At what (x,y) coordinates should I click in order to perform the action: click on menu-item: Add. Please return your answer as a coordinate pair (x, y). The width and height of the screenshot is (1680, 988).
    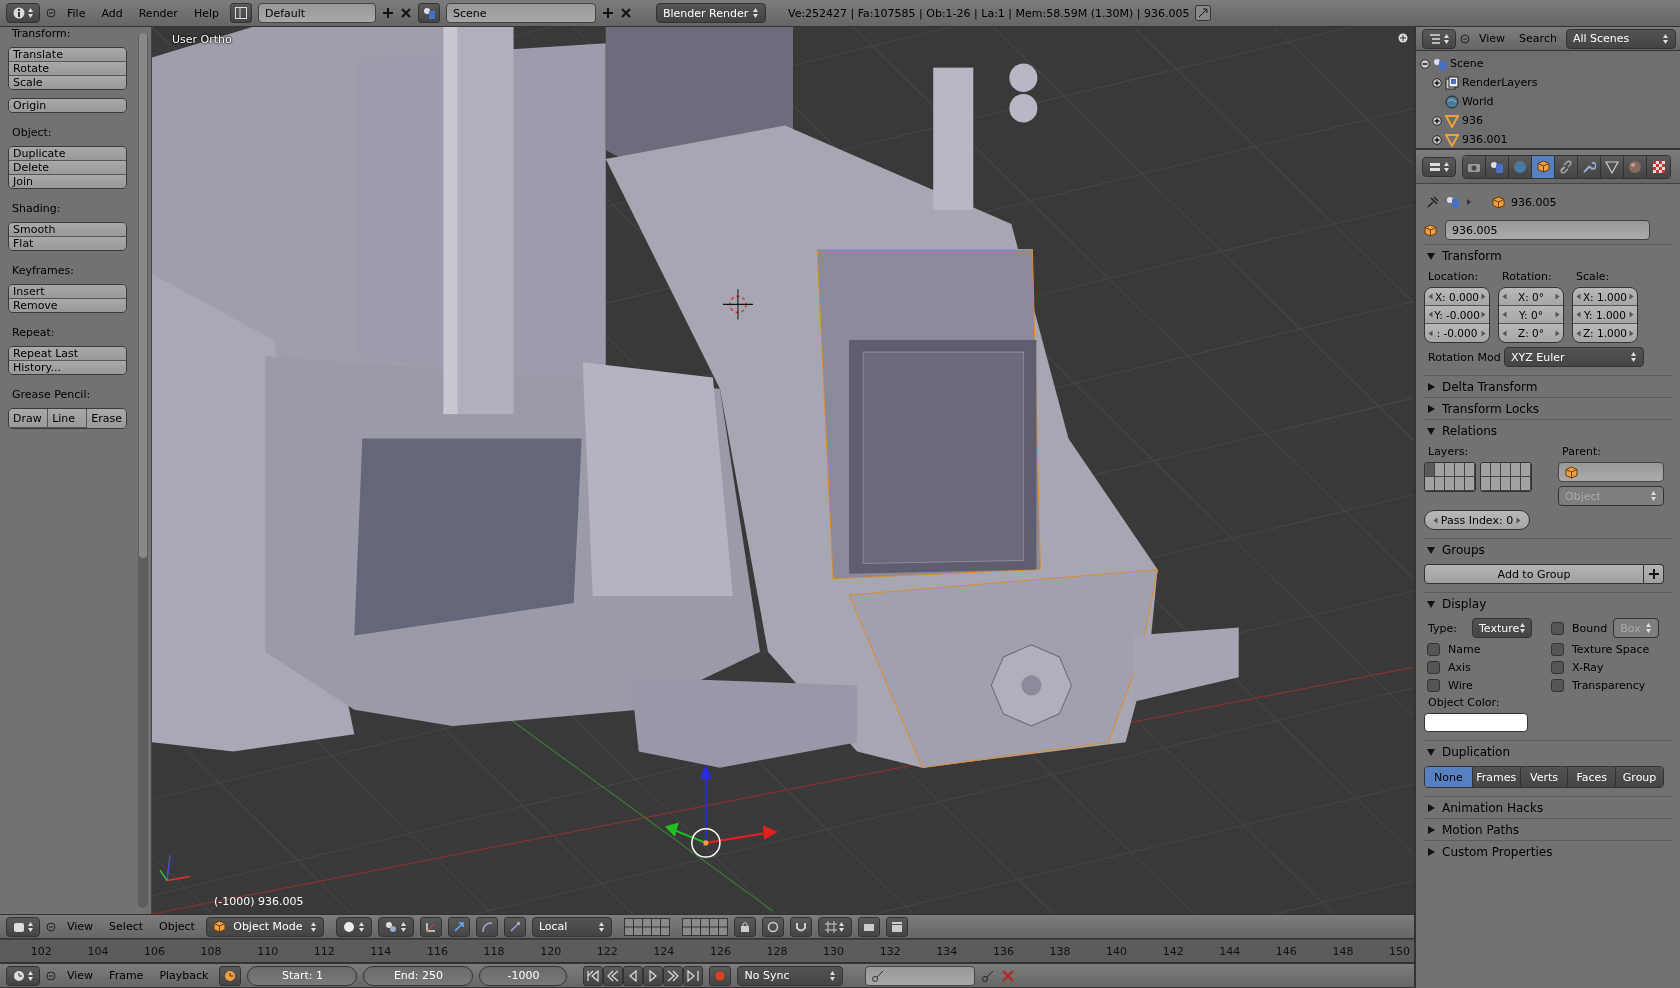
    Looking at the image, I should click on (112, 13).